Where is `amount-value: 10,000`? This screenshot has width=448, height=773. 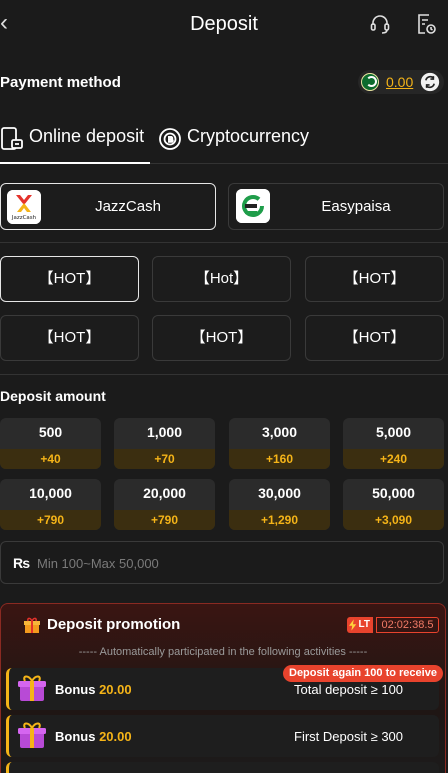 amount-value: 10,000 is located at coordinates (50, 493).